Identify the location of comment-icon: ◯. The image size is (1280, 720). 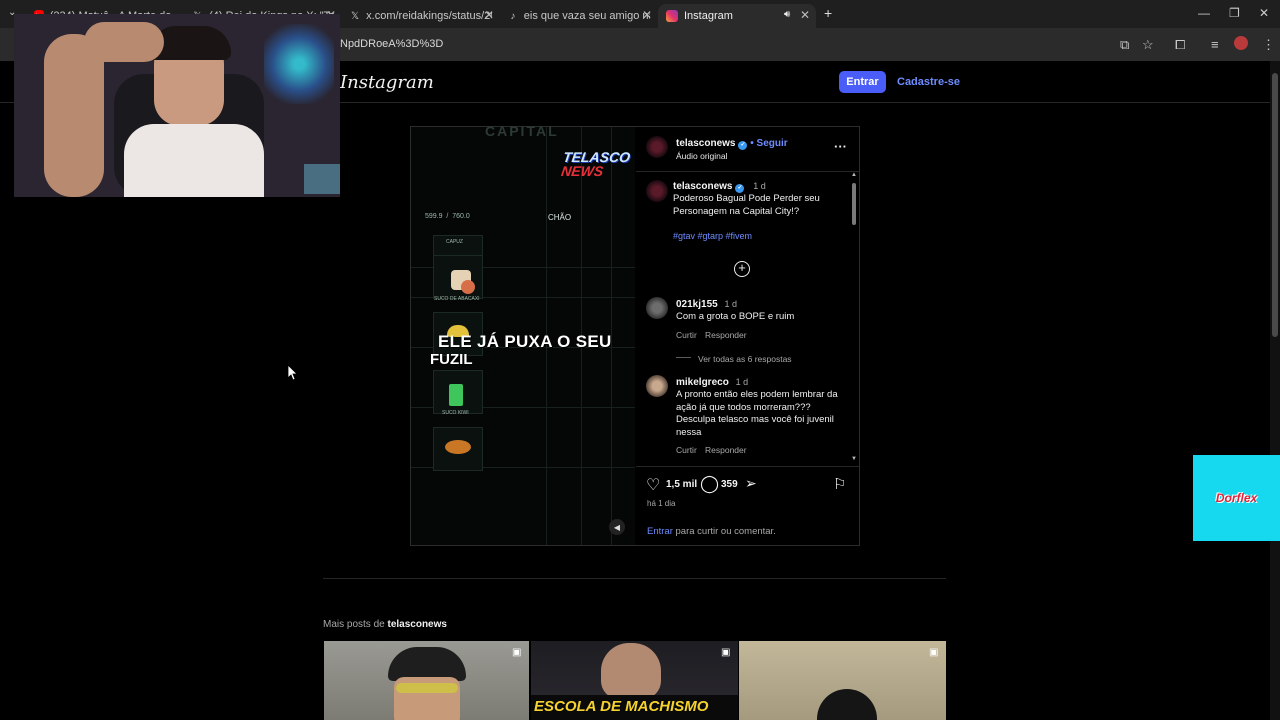
(709, 484).